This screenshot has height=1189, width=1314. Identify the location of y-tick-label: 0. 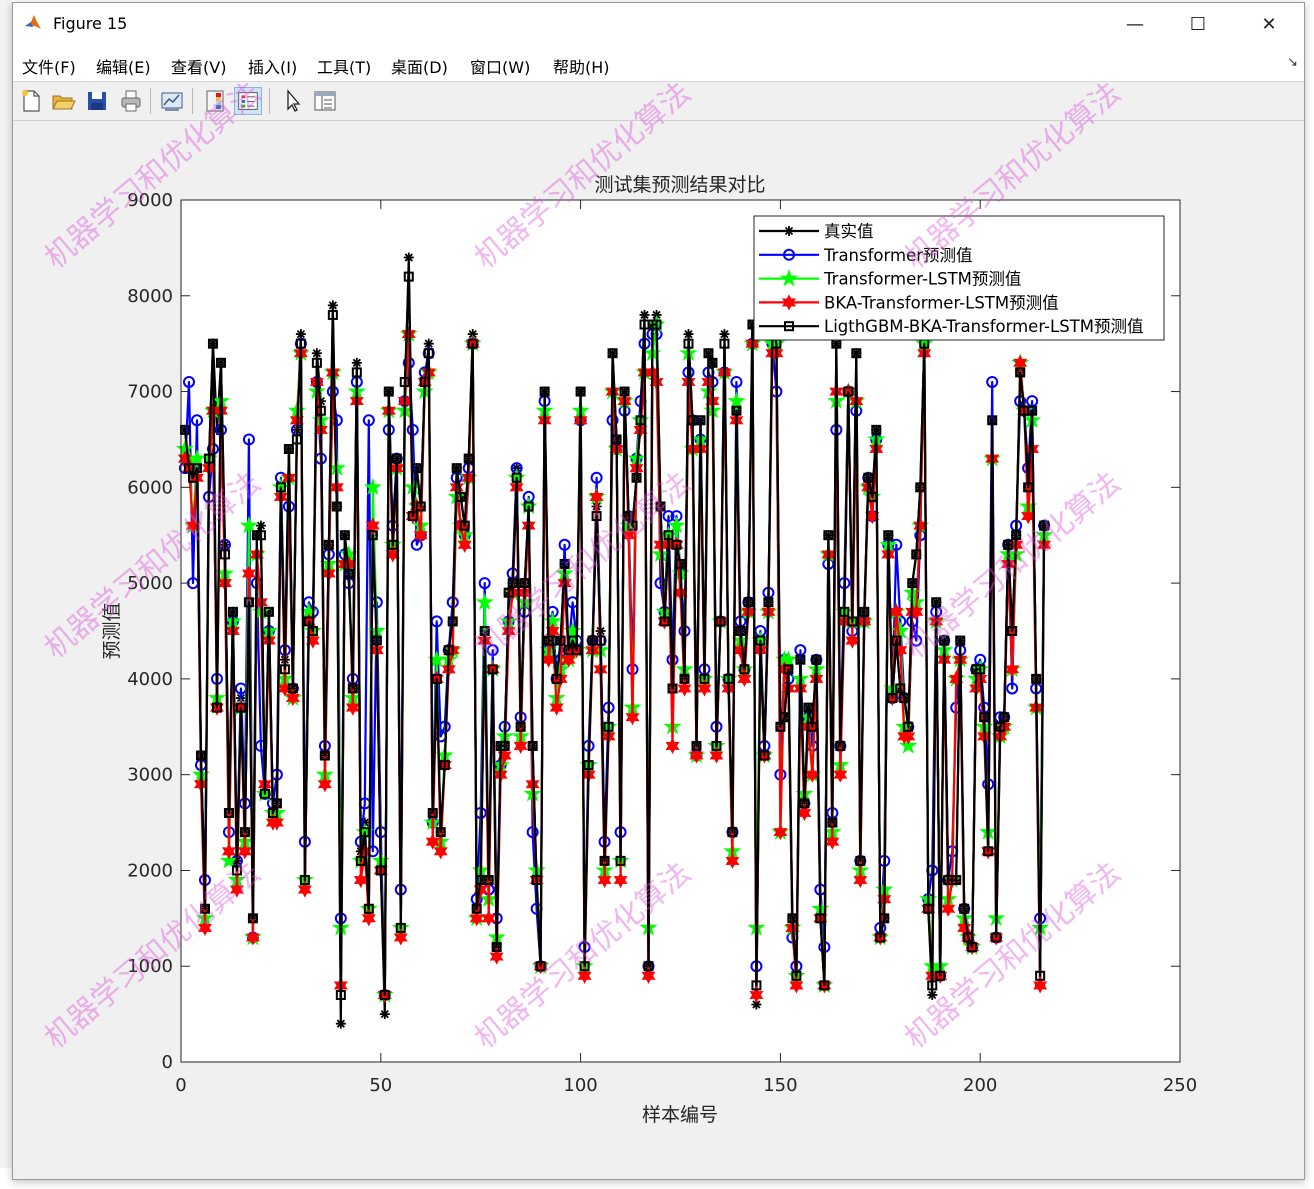
(167, 1062).